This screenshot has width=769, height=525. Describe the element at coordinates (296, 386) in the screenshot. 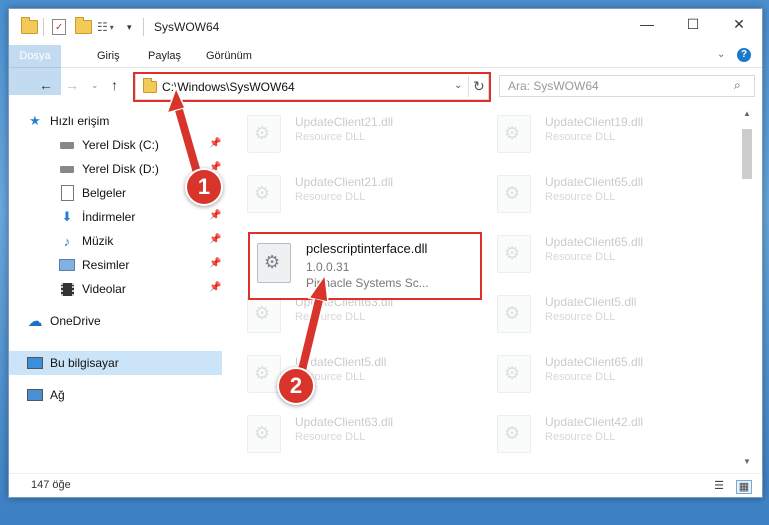

I see `step-2-badge: 2` at that location.